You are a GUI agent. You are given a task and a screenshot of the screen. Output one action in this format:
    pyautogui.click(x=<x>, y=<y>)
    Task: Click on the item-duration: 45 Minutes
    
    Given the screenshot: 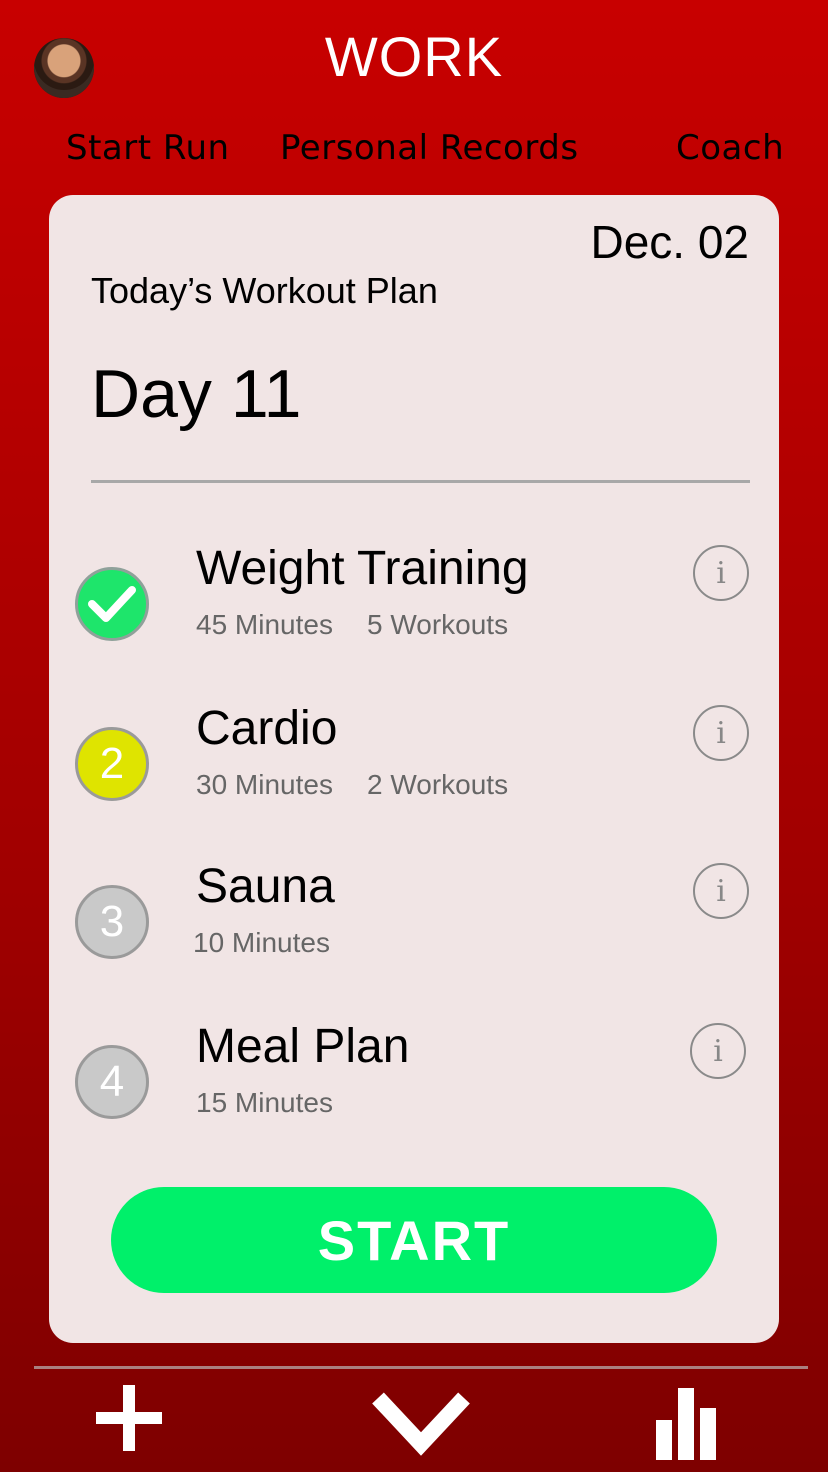 What is the action you would take?
    pyautogui.click(x=264, y=624)
    